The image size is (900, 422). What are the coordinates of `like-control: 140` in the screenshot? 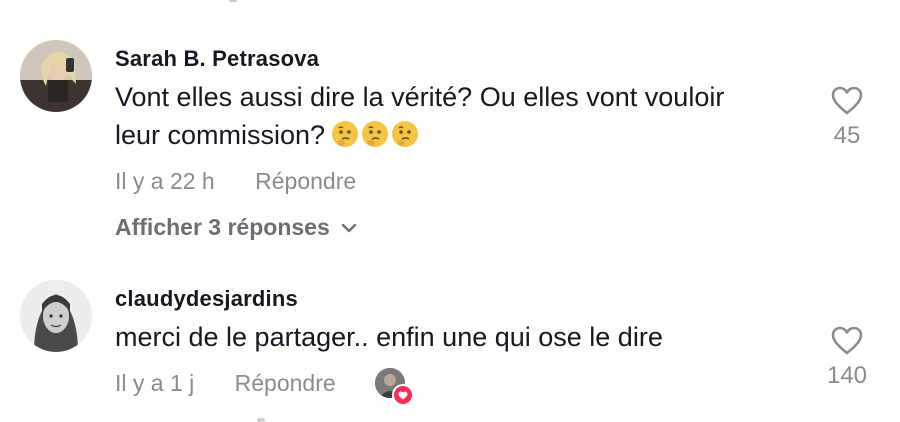 It's located at (847, 358).